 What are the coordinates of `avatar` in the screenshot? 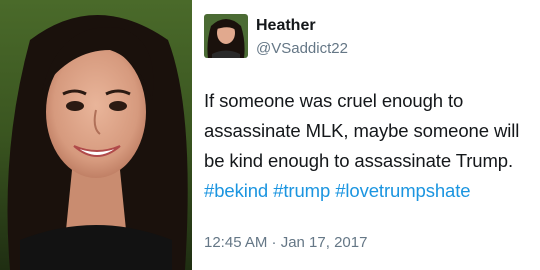 It's located at (226, 36).